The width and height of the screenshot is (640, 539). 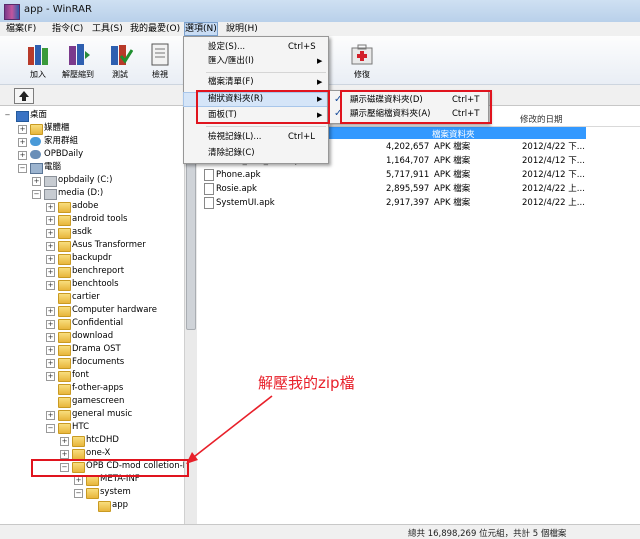 What do you see at coordinates (242, 29) in the screenshot?
I see `menu-help: 說明(H)` at bounding box center [242, 29].